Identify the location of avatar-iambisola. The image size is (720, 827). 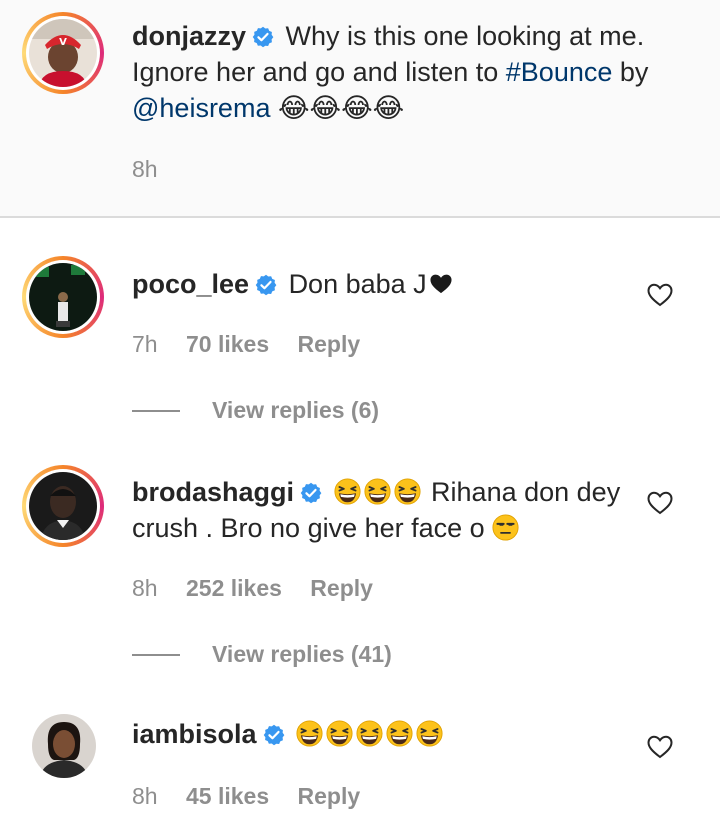
(64, 746).